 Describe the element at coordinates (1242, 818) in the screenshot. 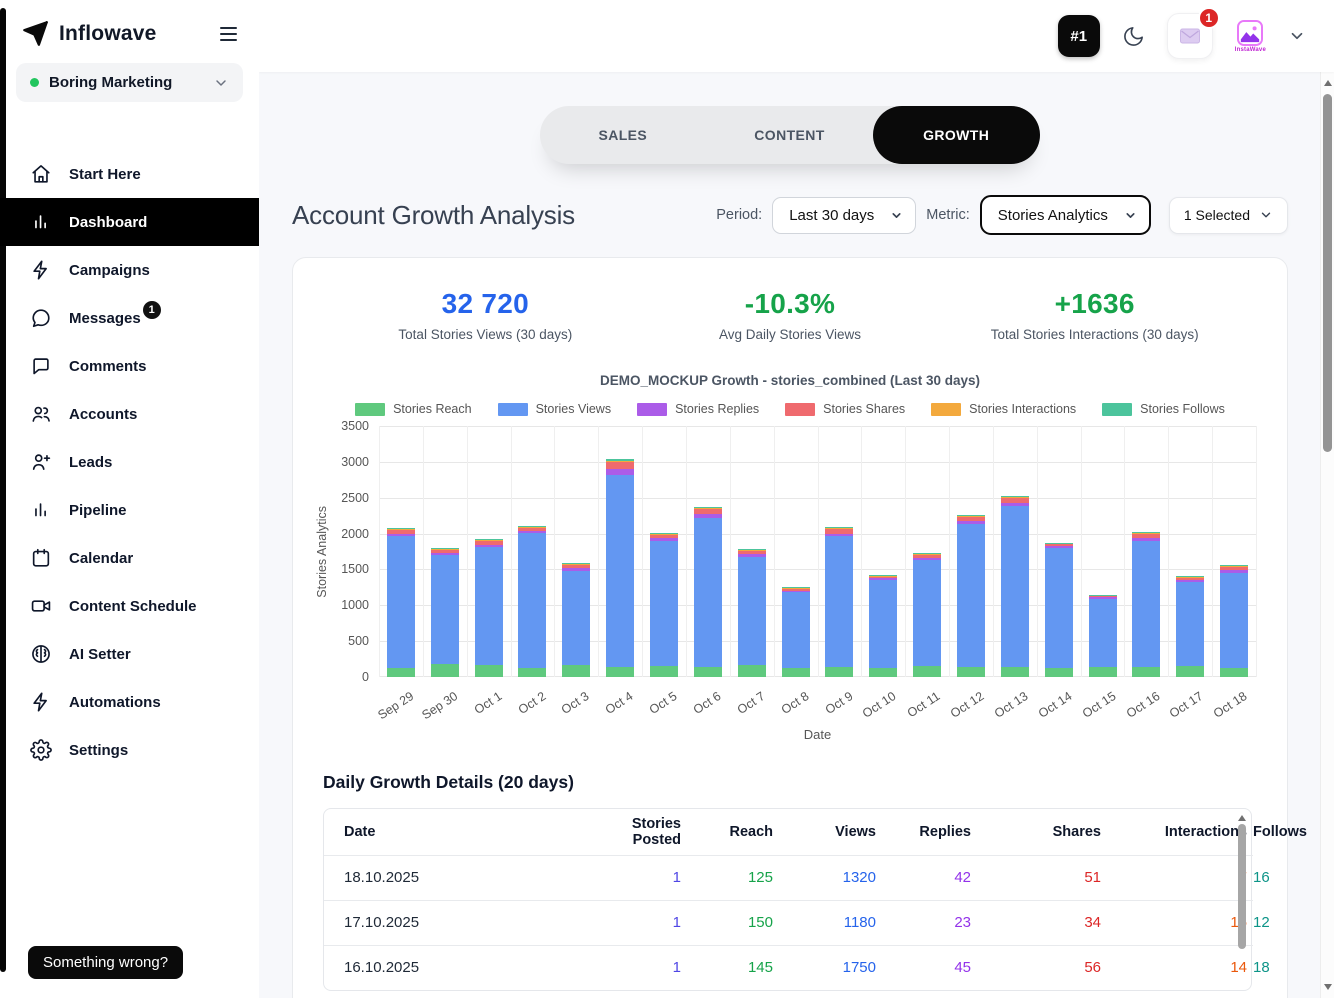

I see `table-scroll-up-icon` at that location.